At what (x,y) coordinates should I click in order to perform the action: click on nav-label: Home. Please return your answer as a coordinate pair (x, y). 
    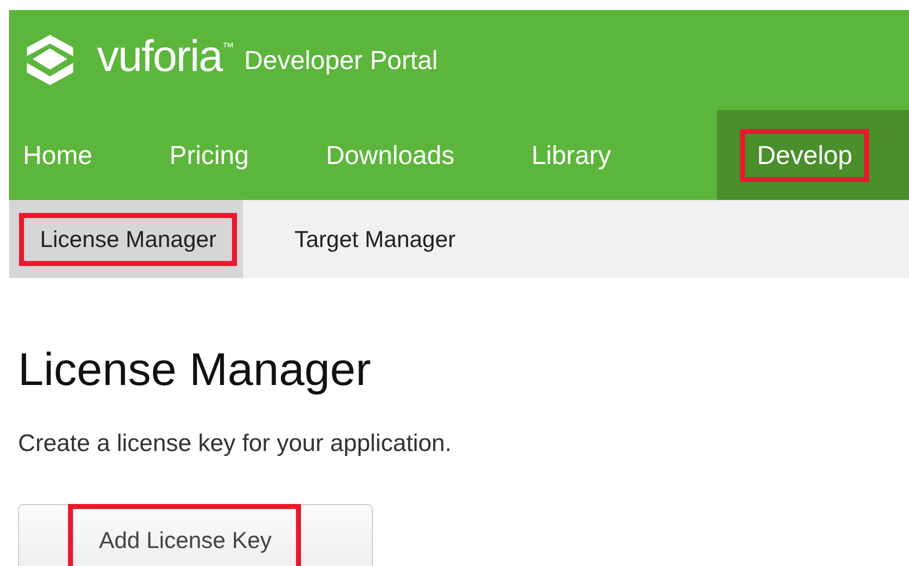
    Looking at the image, I should click on (58, 155).